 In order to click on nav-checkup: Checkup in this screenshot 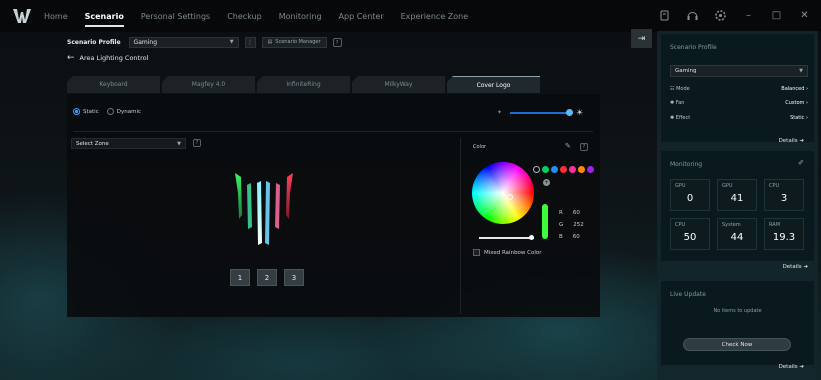, I will do `click(244, 16)`.